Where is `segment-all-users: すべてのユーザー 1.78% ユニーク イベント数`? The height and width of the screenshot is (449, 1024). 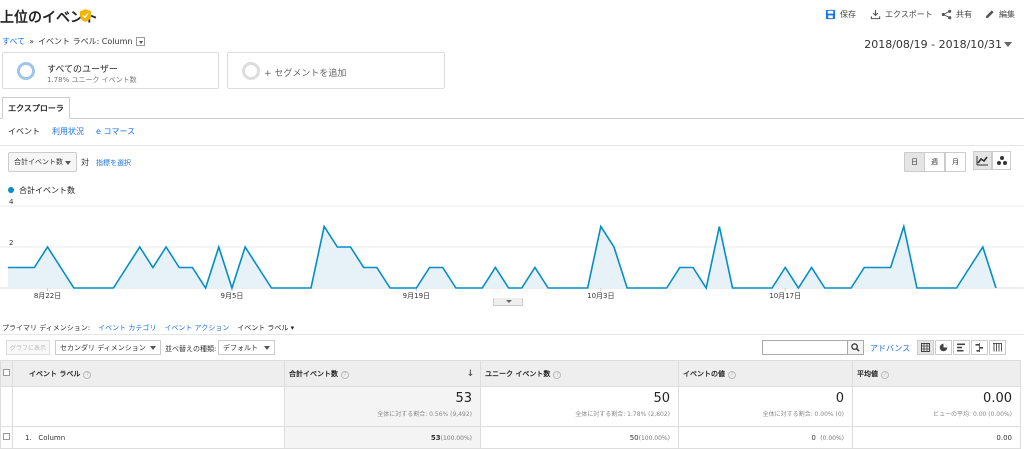
segment-all-users: すべてのユーザー 1.78% ユニーク イベント数 is located at coordinates (110, 70).